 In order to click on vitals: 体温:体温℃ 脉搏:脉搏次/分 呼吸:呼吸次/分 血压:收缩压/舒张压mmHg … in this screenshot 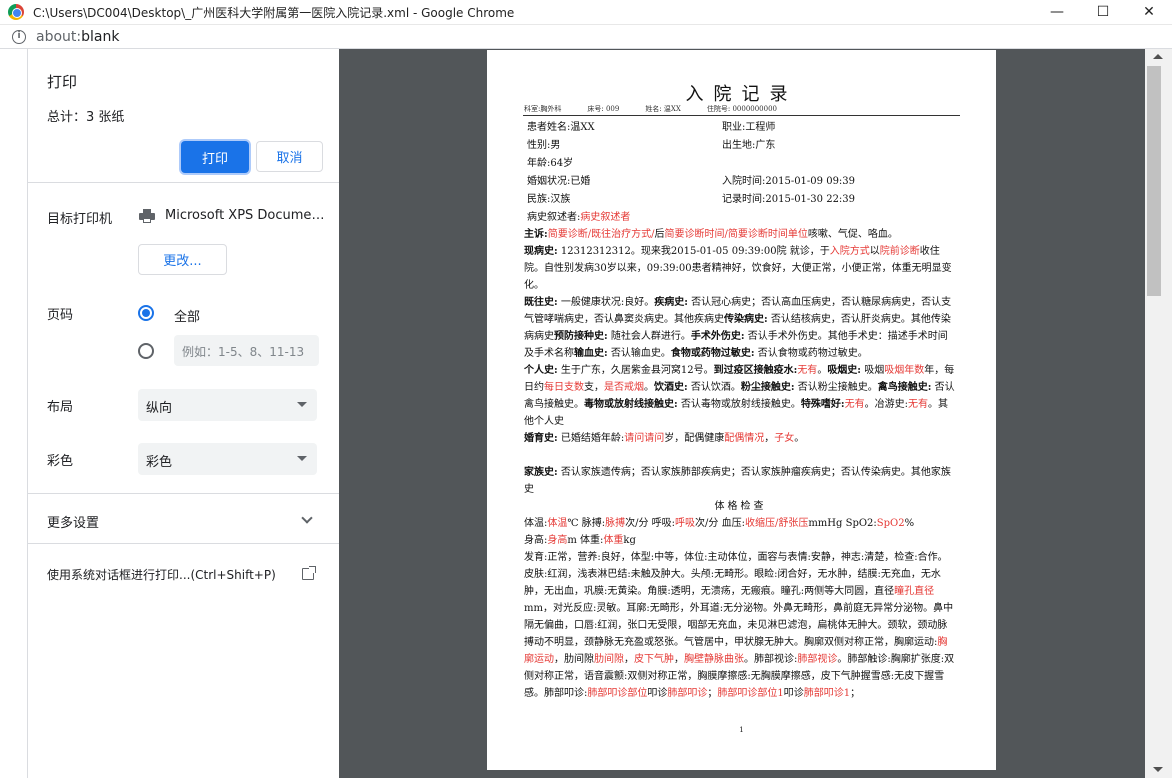, I will do `click(719, 523)`.